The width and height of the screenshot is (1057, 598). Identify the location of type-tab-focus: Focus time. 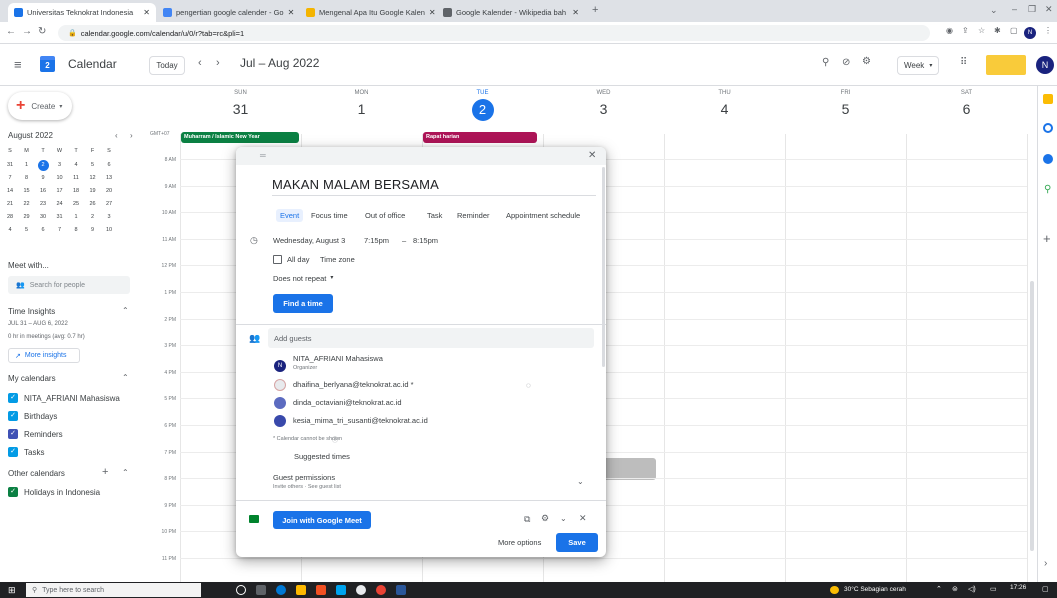
(329, 215).